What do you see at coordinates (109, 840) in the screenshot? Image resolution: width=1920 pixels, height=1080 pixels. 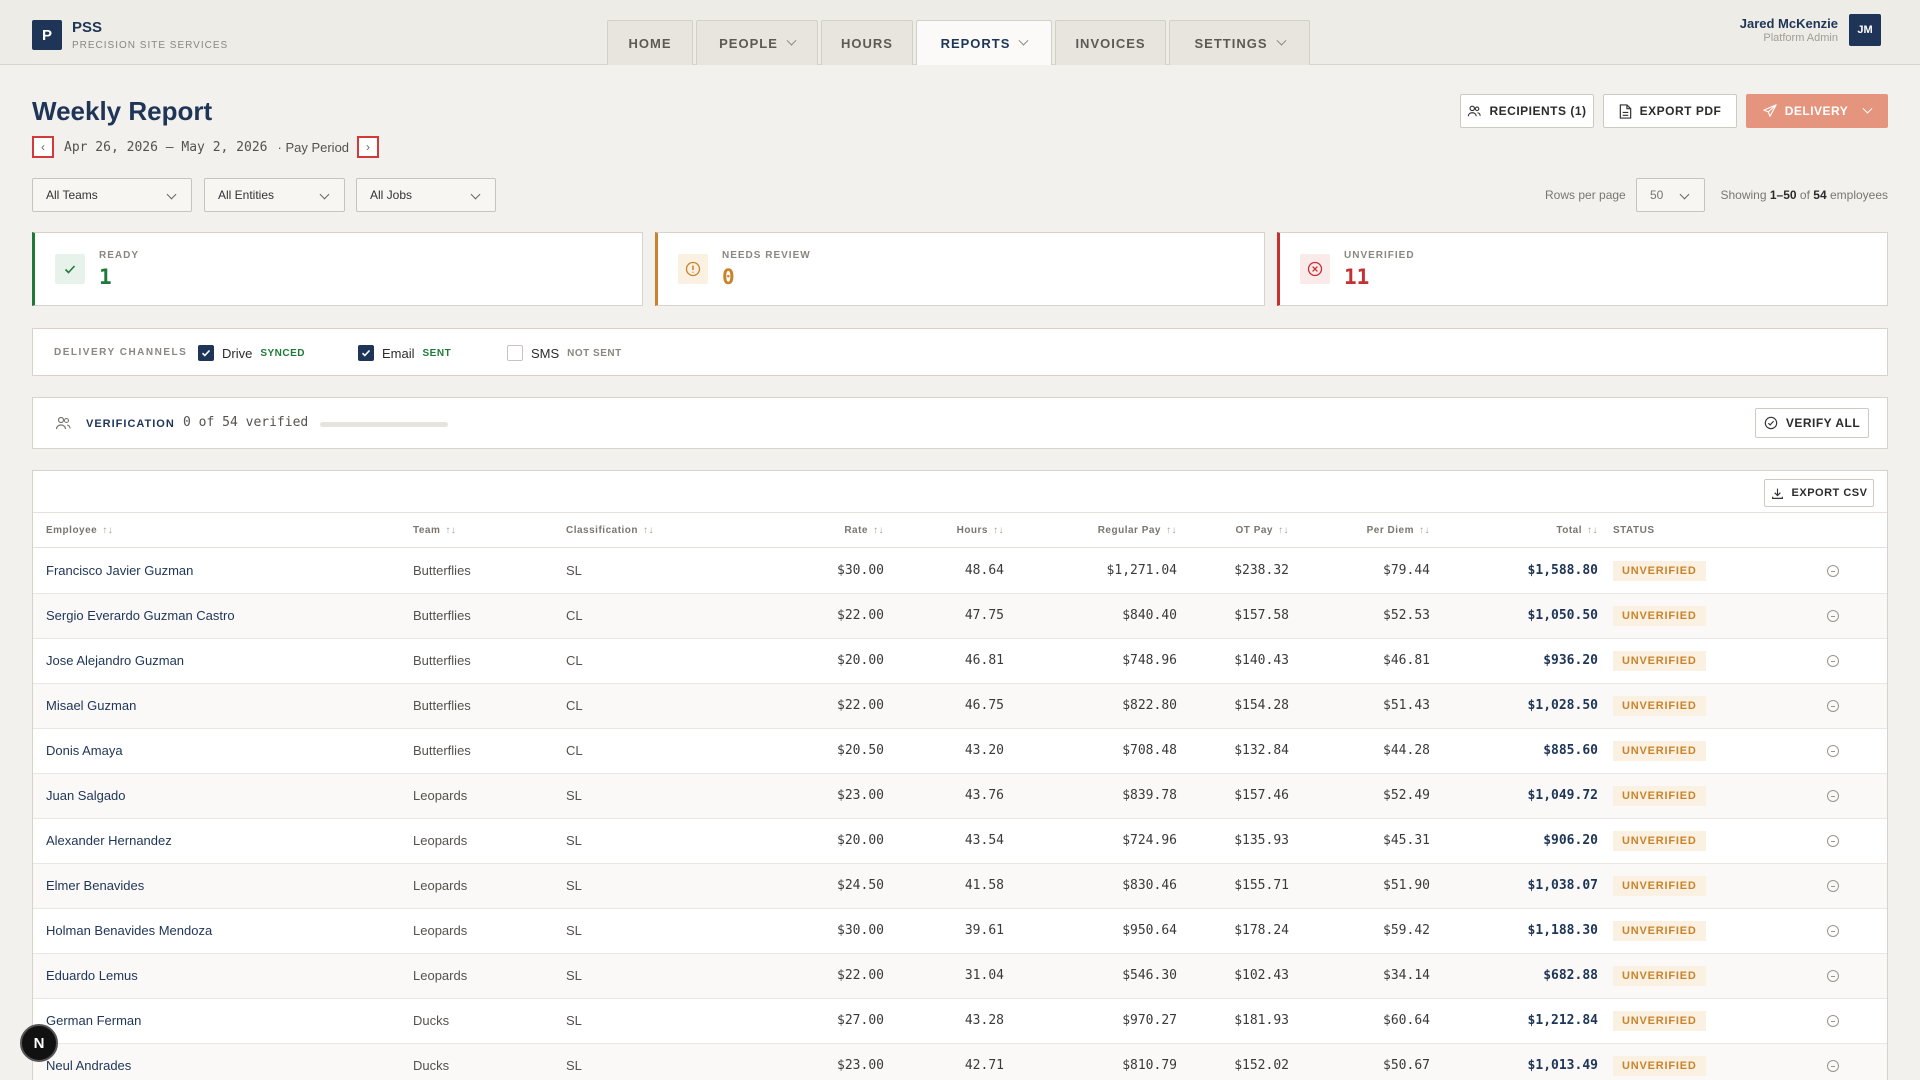 I see `cell-employee: Alexander Hernandez` at bounding box center [109, 840].